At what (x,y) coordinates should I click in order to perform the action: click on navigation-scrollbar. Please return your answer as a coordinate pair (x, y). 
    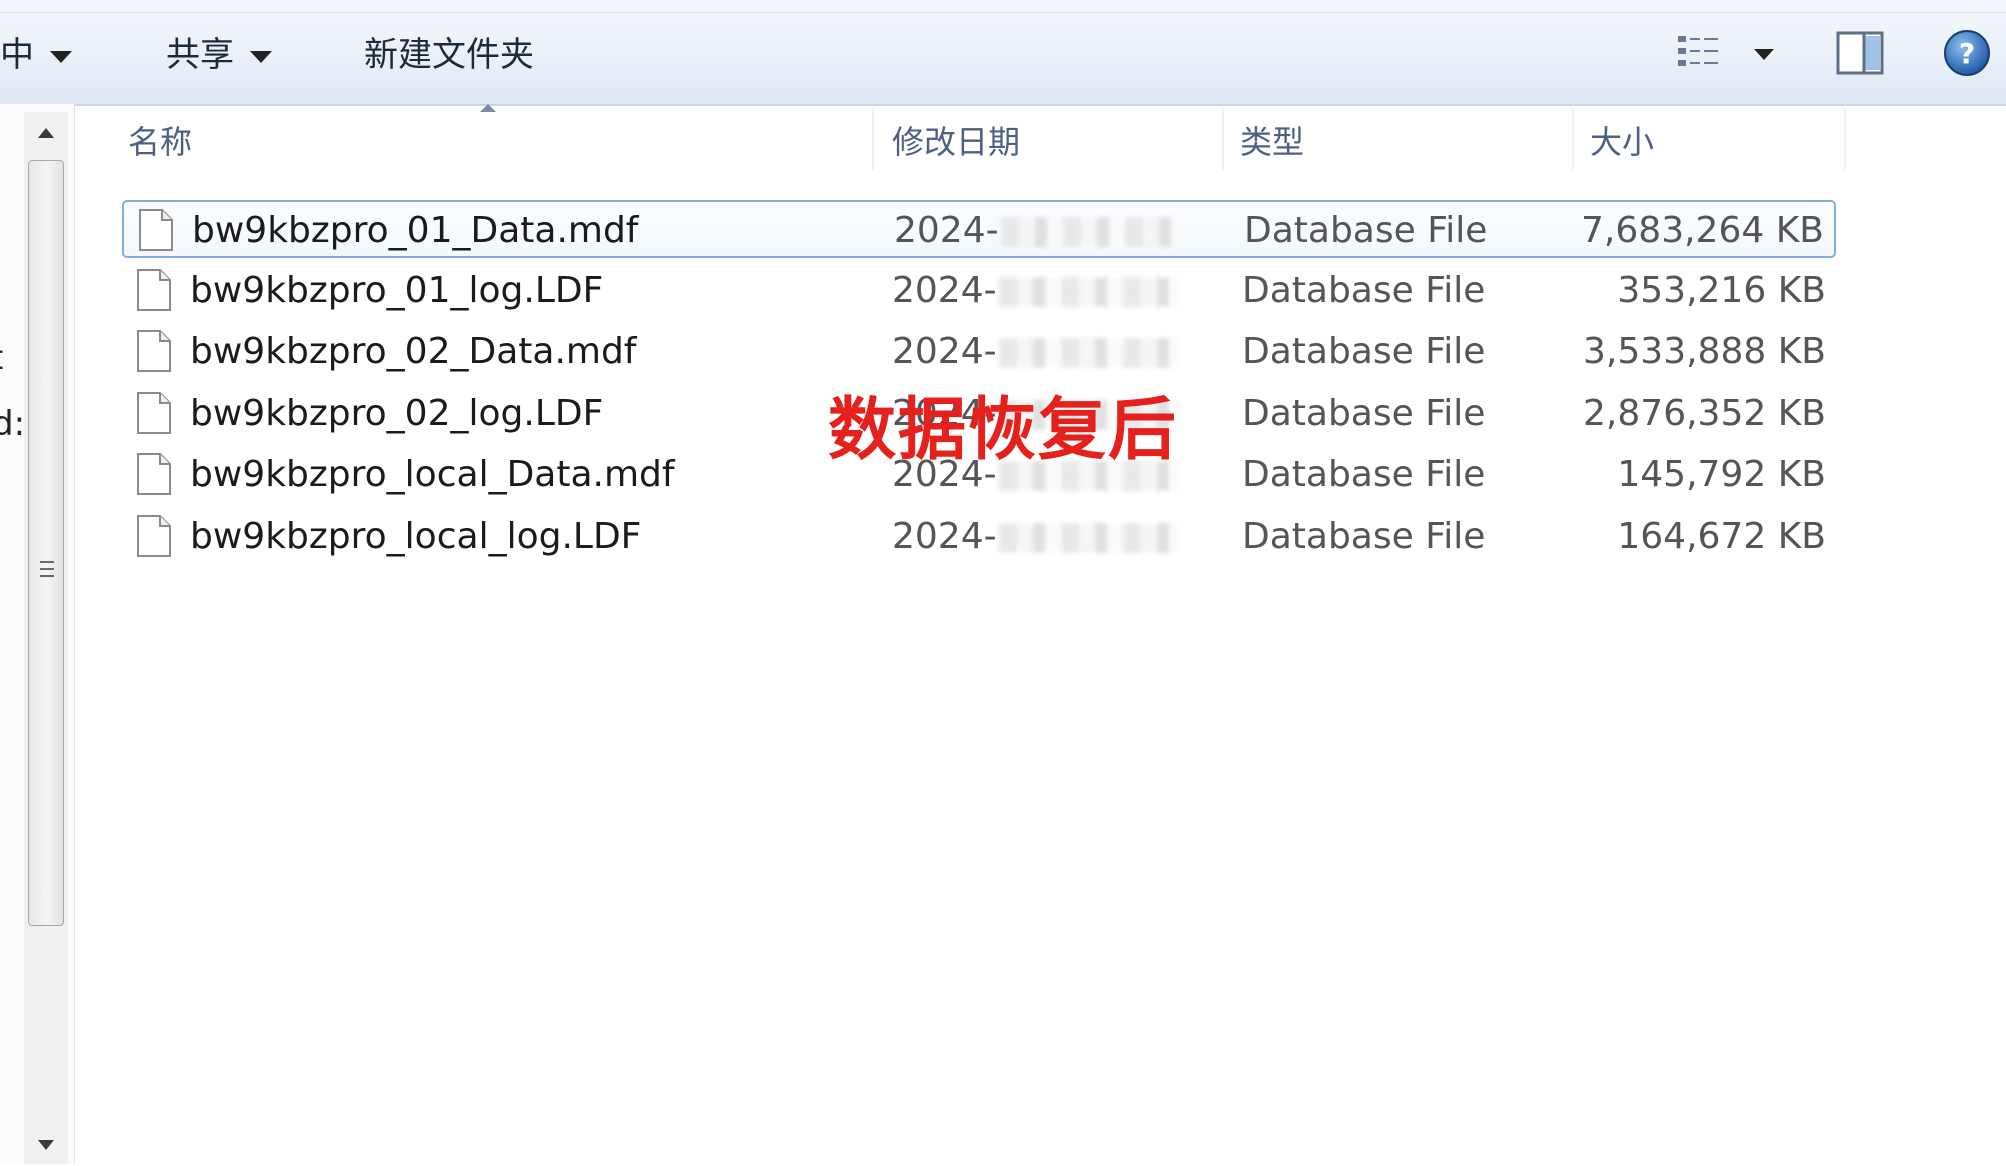
    Looking at the image, I should click on (46, 638).